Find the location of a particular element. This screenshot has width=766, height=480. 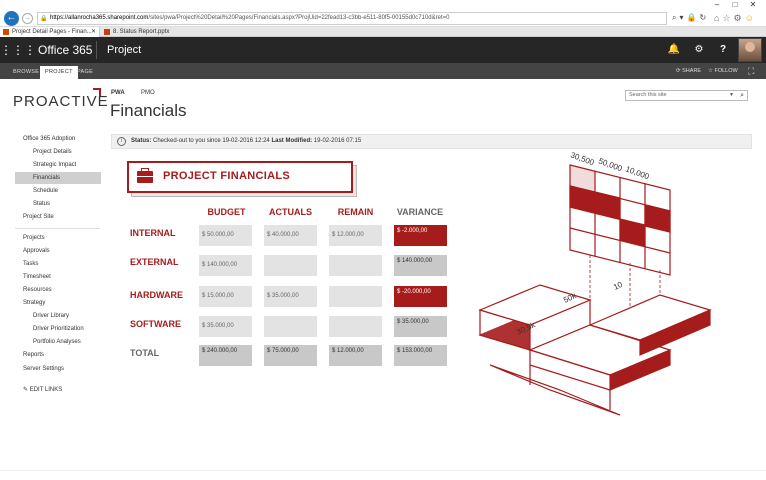

dropdown-icon: ▾ is located at coordinates (682, 17).